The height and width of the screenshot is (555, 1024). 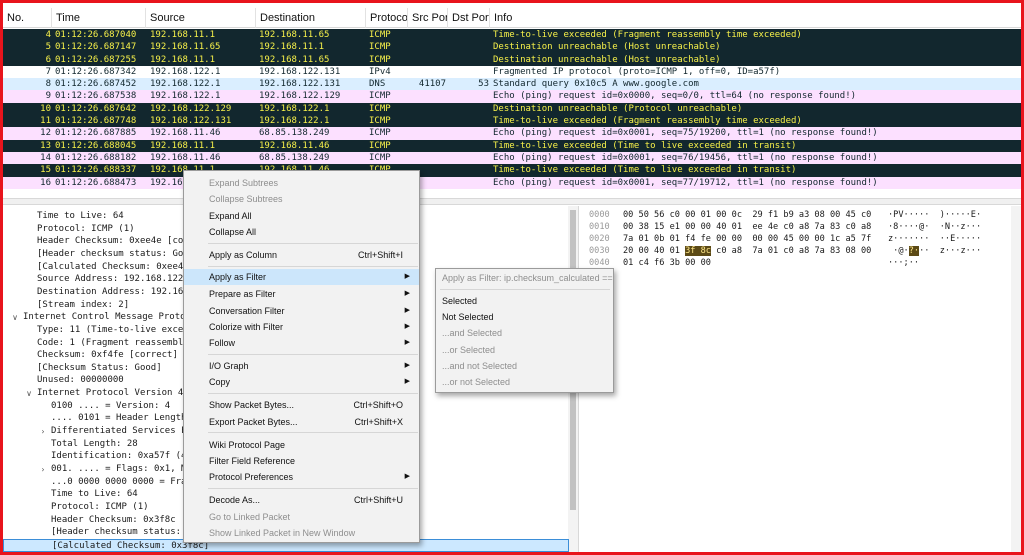 I want to click on column-time: Time, so click(x=99, y=18).